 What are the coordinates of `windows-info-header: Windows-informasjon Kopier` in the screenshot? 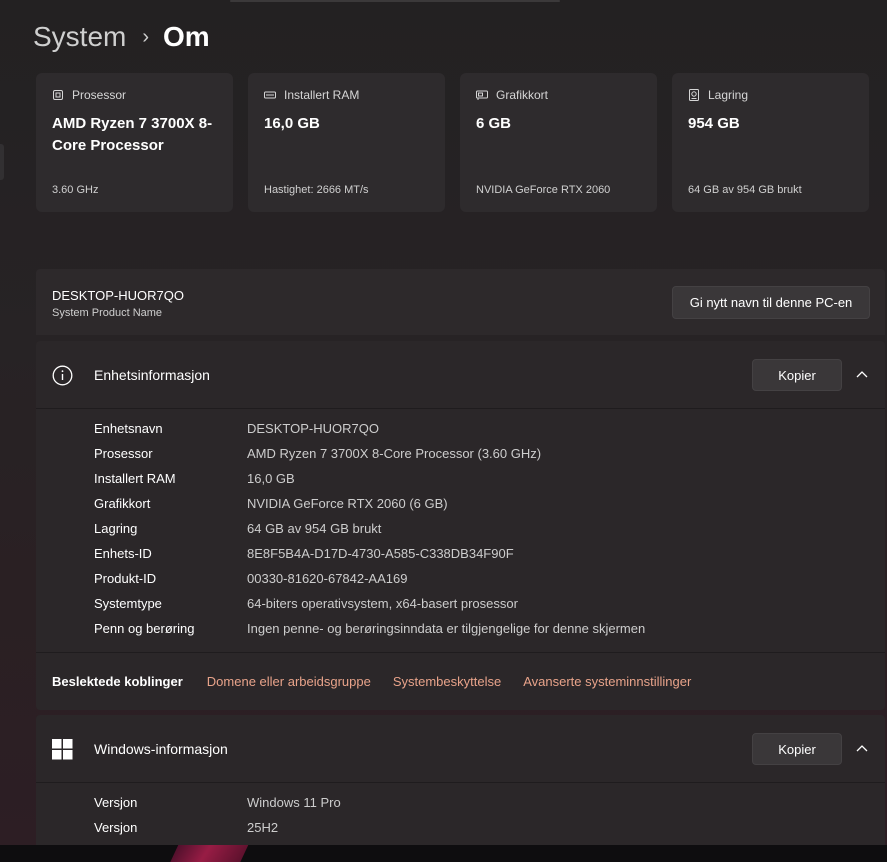 It's located at (460, 749).